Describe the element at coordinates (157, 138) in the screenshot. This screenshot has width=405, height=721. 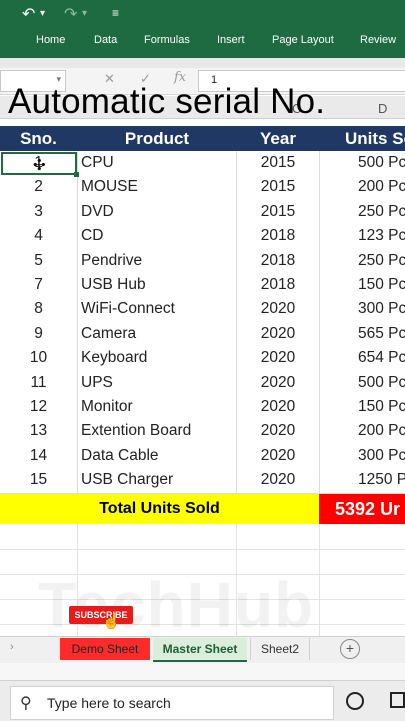
I see `header-product: Product` at that location.